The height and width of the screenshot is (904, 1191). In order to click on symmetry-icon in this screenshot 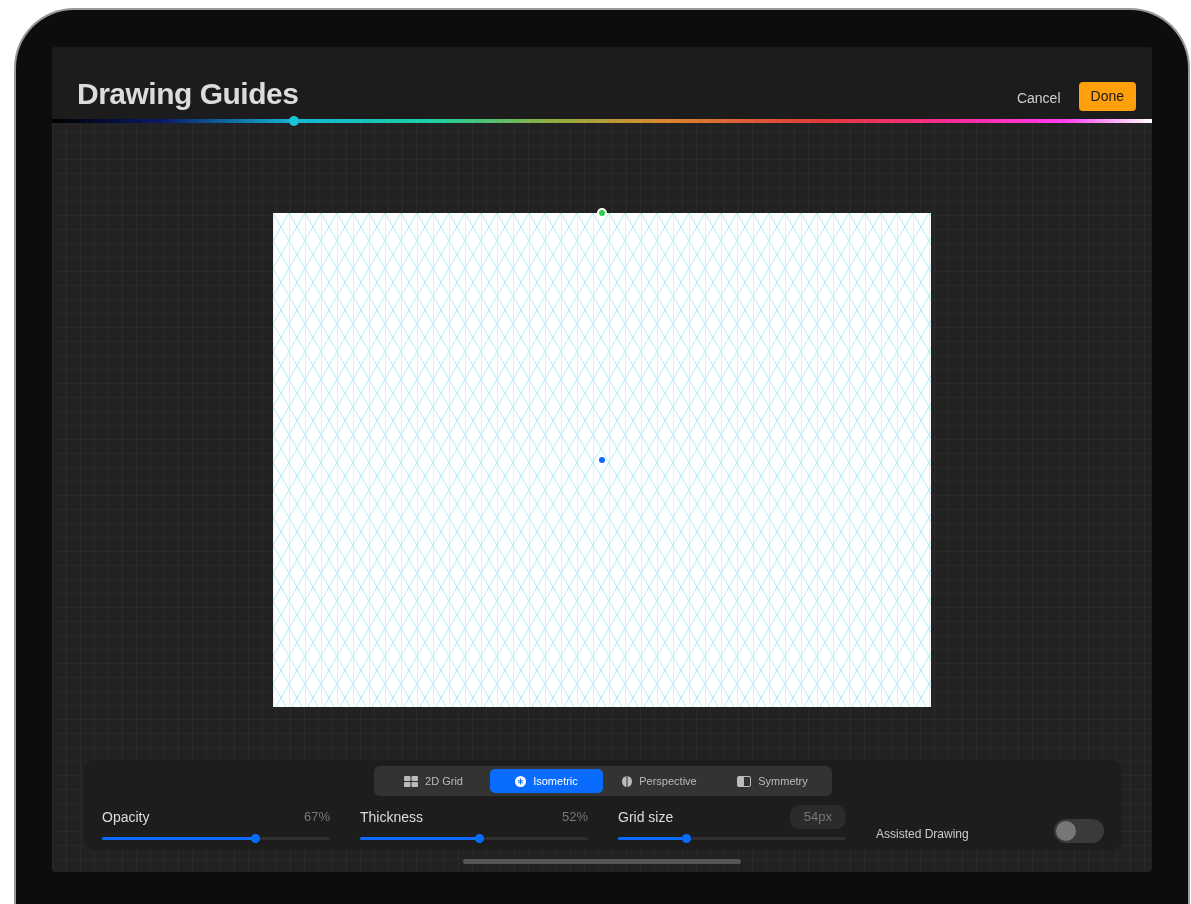, I will do `click(744, 781)`.